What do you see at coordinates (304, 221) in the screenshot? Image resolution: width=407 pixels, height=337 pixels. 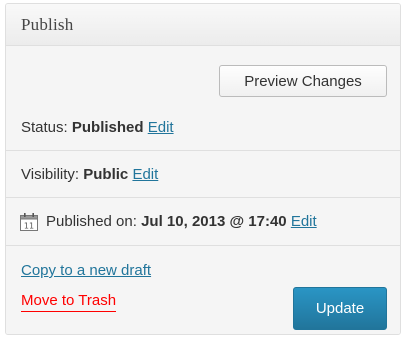 I see `published-on-edit-link: Edit` at bounding box center [304, 221].